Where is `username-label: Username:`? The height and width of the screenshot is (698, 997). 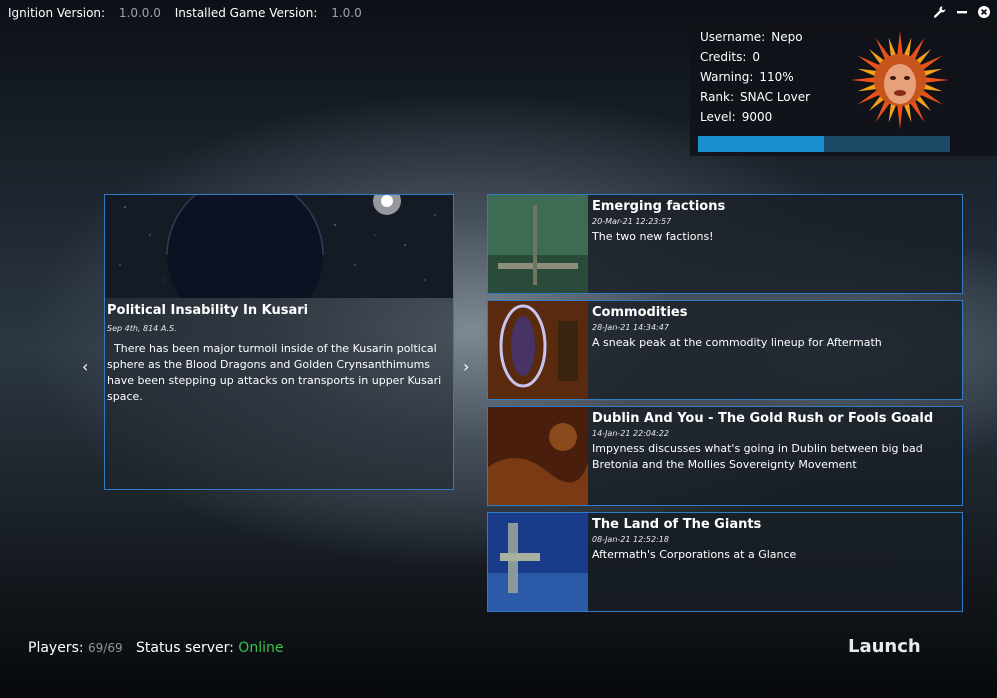 username-label: Username: is located at coordinates (733, 37).